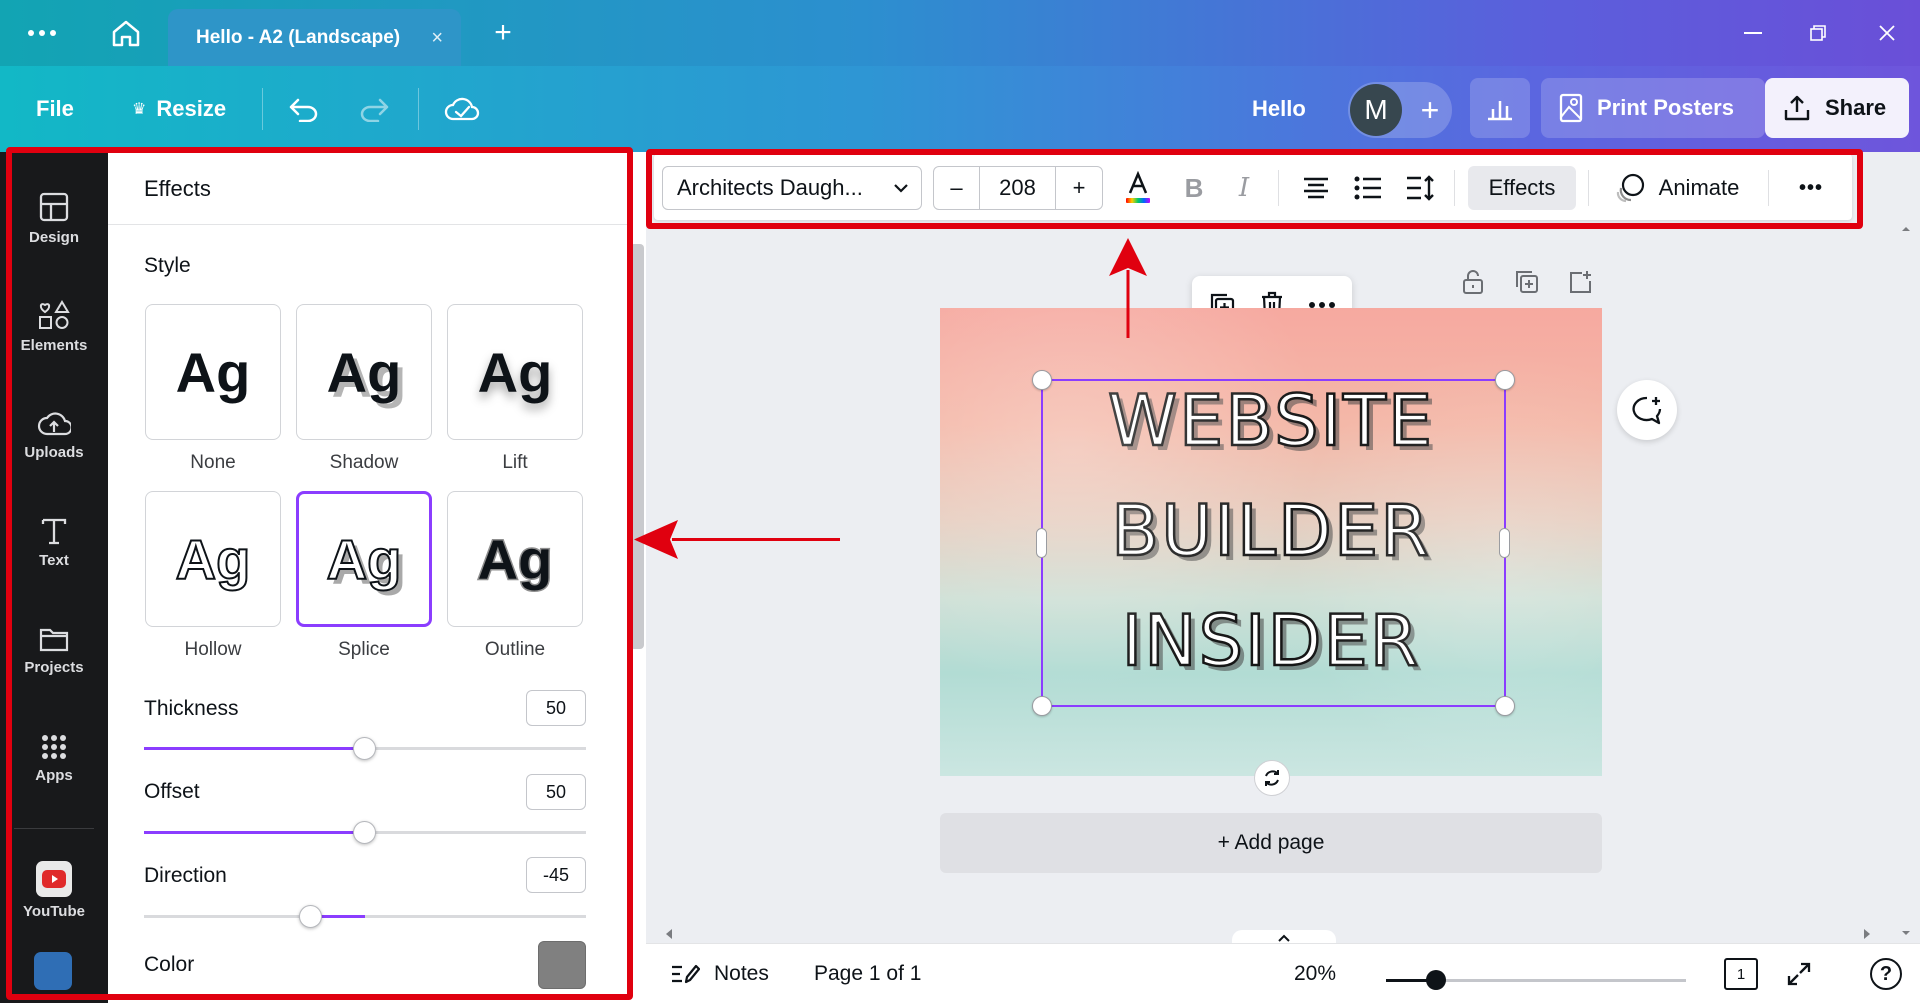 The width and height of the screenshot is (1920, 1003). What do you see at coordinates (462, 109) in the screenshot?
I see `cloud-saved-icon` at bounding box center [462, 109].